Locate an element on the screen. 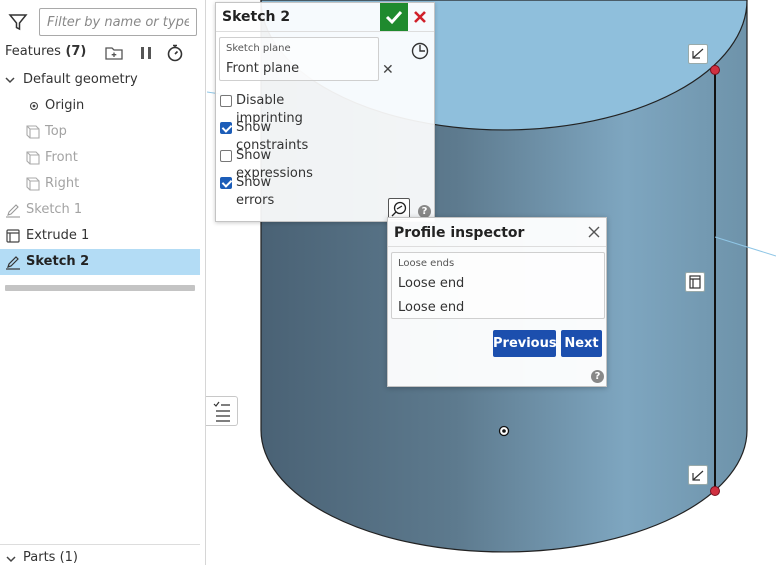  tree-item-default-geometry: Default geometry is located at coordinates (100, 80).